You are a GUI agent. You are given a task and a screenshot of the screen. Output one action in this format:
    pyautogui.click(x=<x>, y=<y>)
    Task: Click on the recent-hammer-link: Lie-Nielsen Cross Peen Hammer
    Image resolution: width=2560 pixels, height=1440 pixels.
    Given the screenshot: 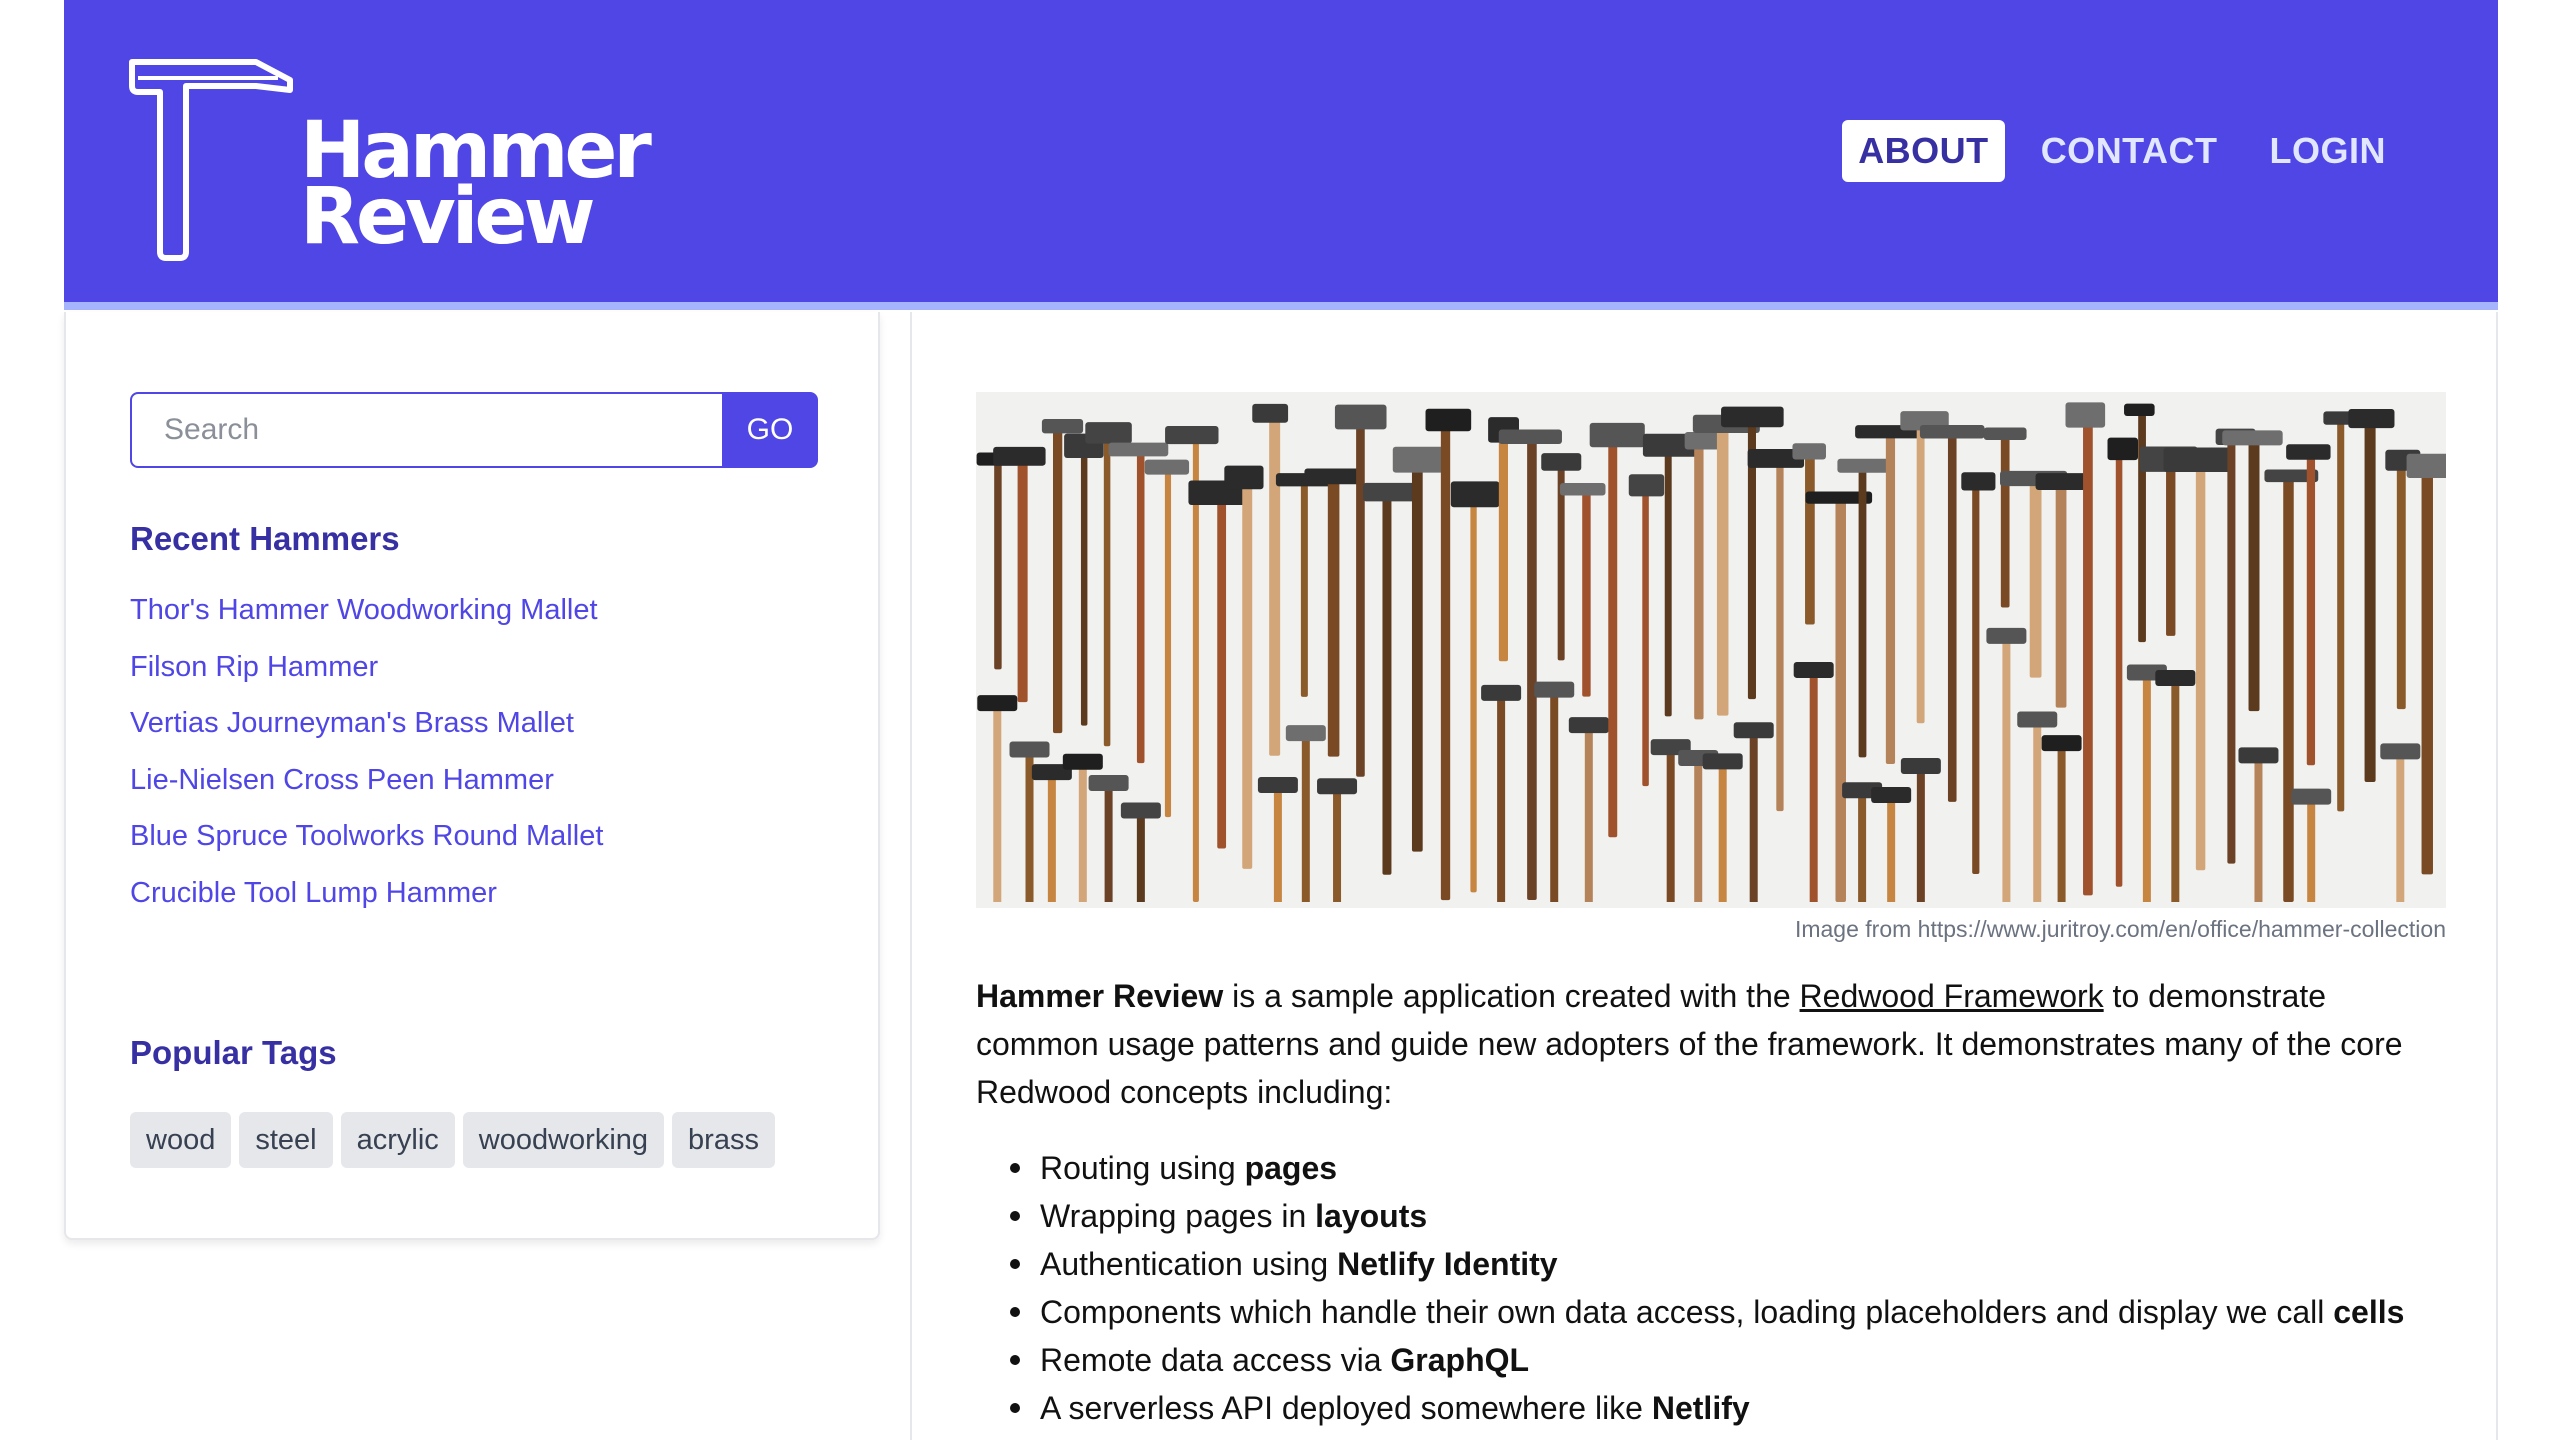 What is the action you would take?
    pyautogui.click(x=342, y=780)
    